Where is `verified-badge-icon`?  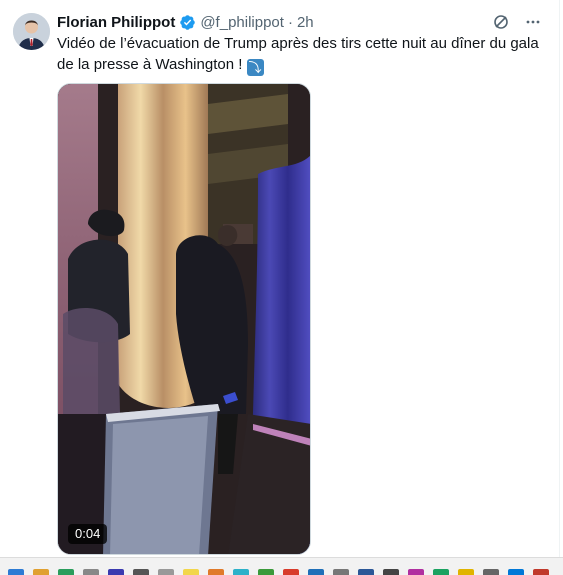 verified-badge-icon is located at coordinates (187, 22).